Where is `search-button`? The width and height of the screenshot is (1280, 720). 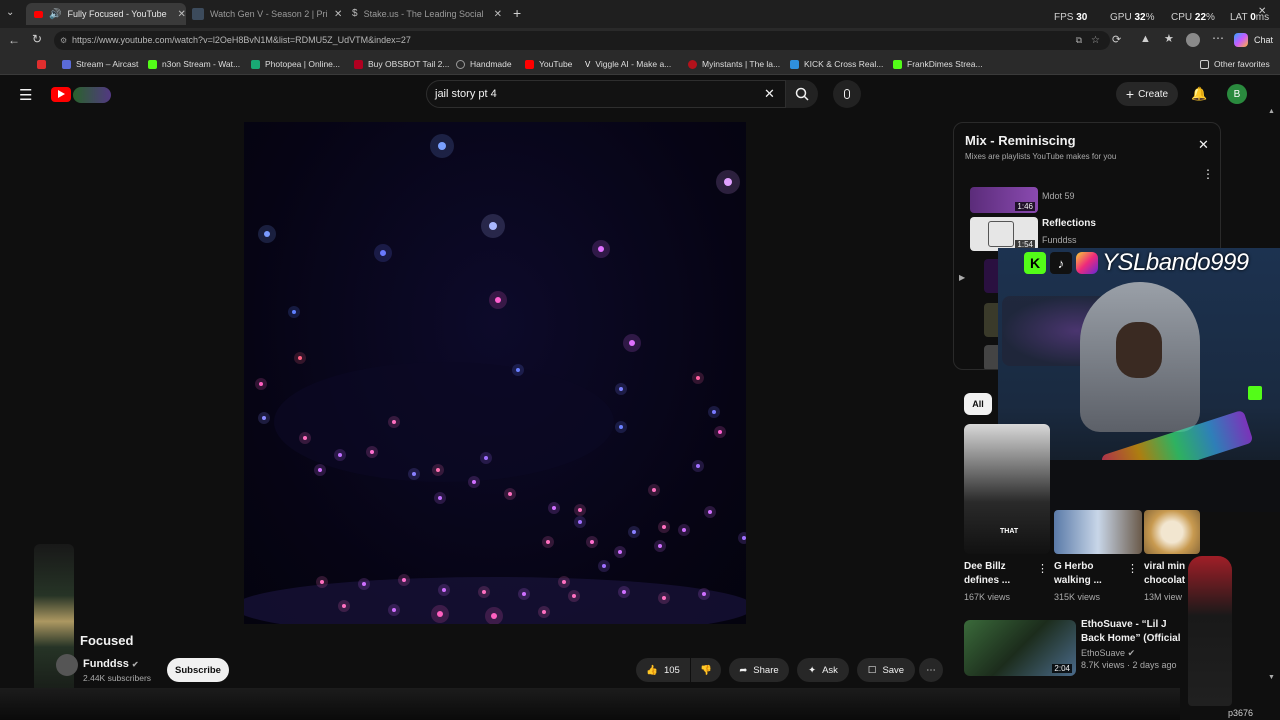
search-button is located at coordinates (802, 94).